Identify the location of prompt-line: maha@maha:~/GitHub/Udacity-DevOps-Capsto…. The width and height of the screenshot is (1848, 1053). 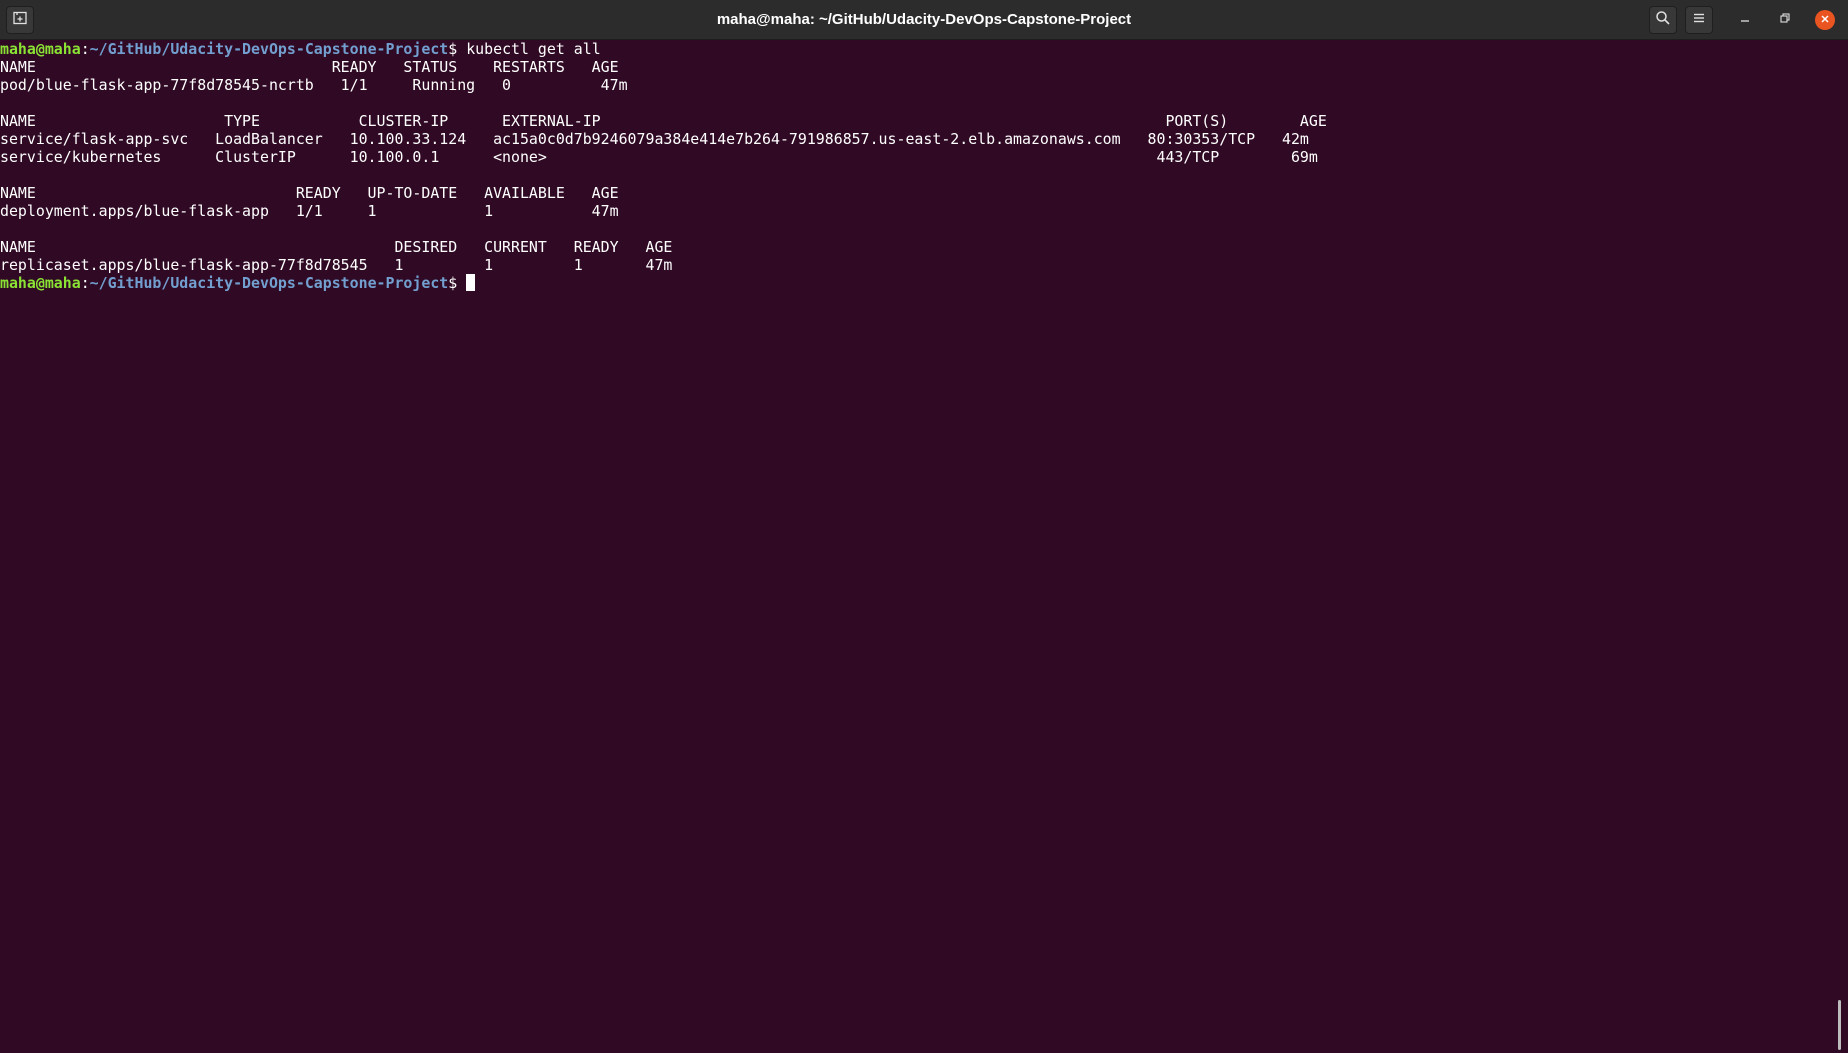
(919, 283).